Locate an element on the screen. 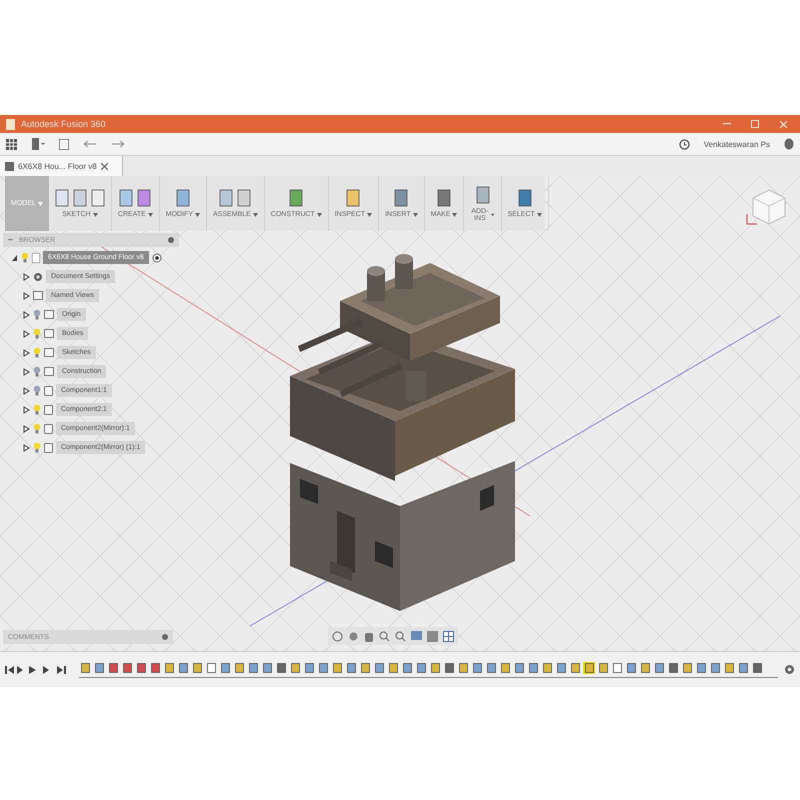 The height and width of the screenshot is (800, 800). redo-icon is located at coordinates (118, 144).